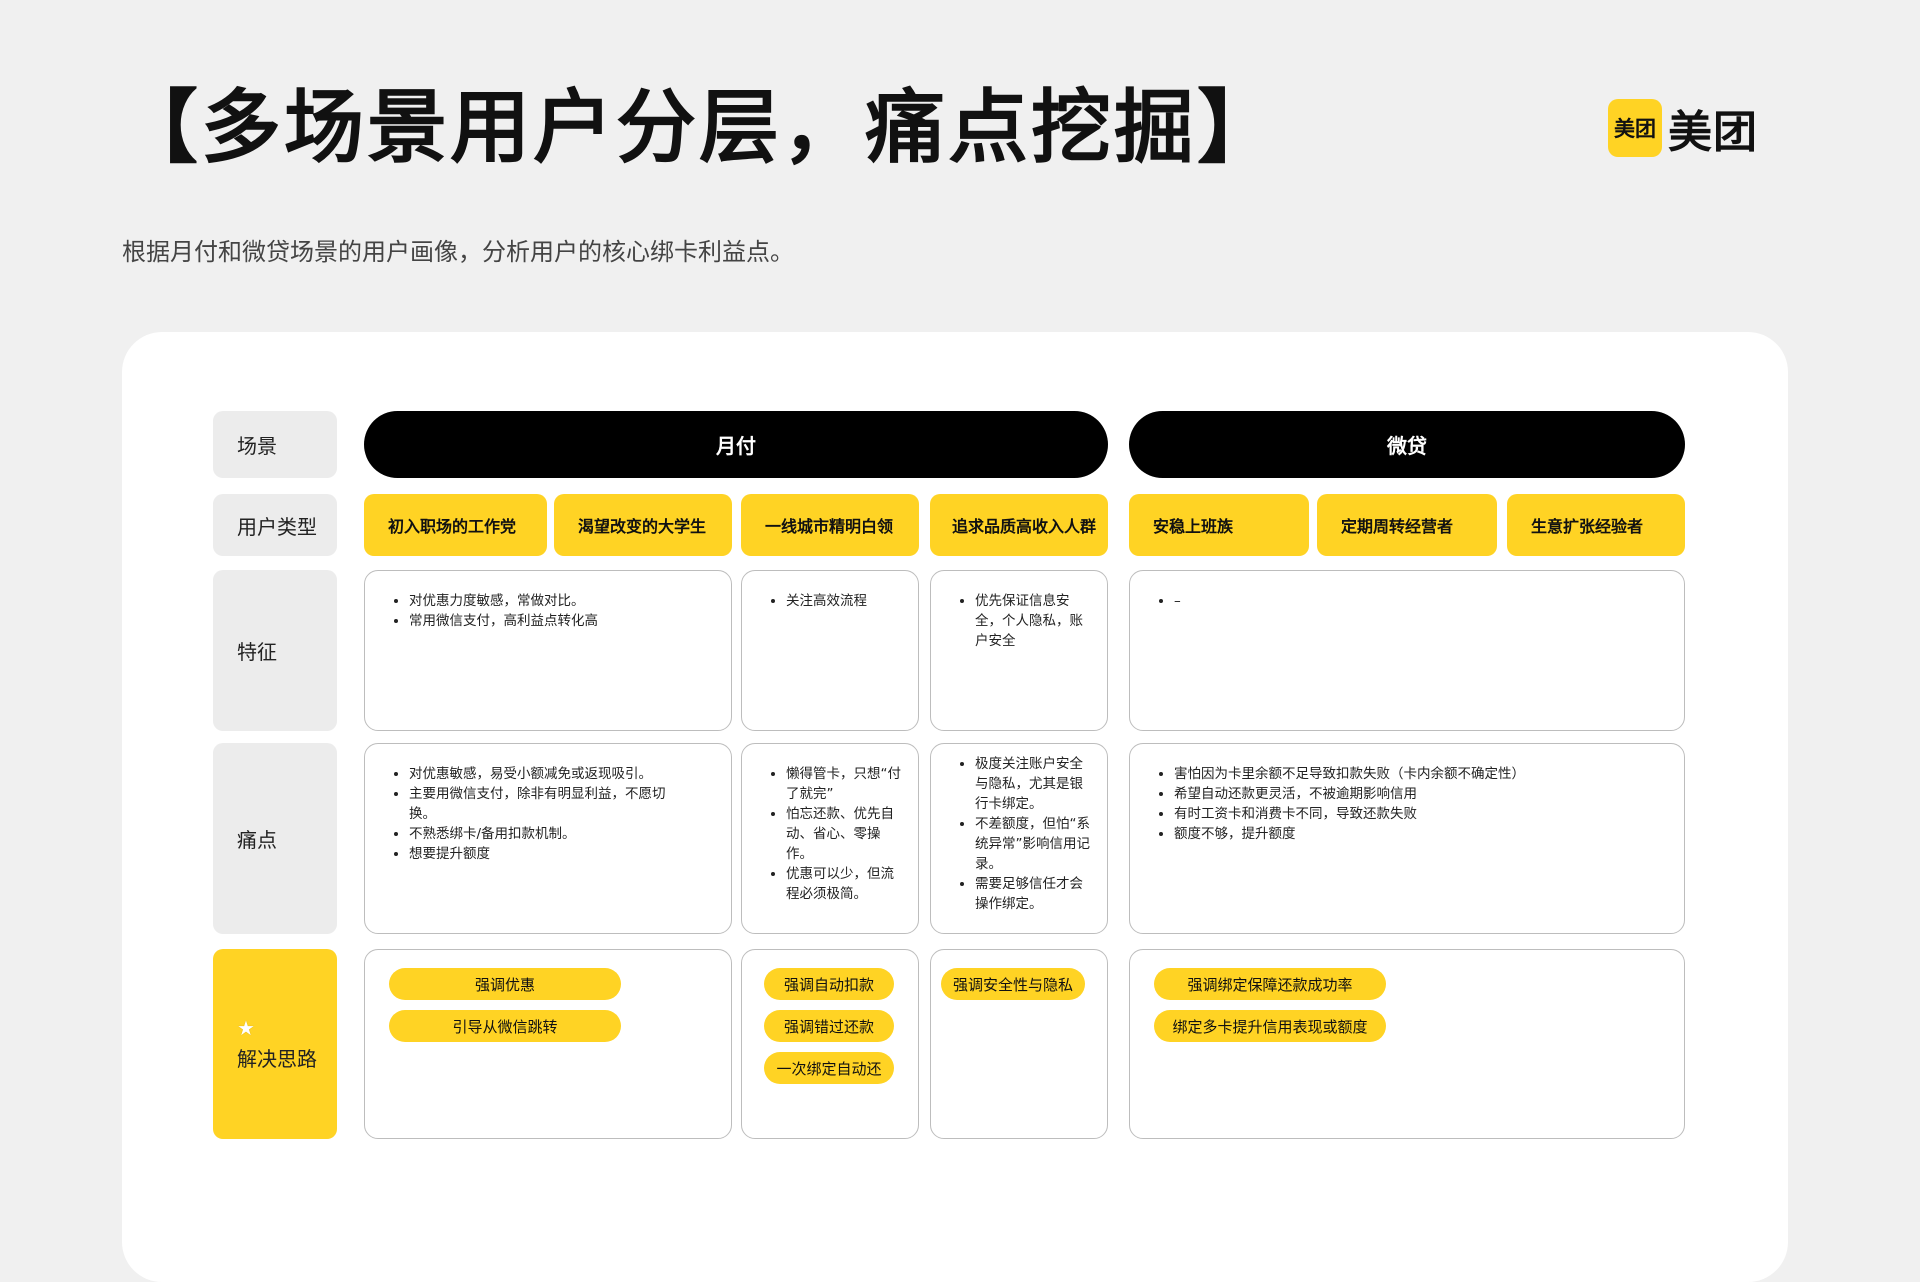 The width and height of the screenshot is (1920, 1282). I want to click on bullet-item: 极度关注账户安全与隐私，尤其是银行卡绑定。, so click(1033, 784).